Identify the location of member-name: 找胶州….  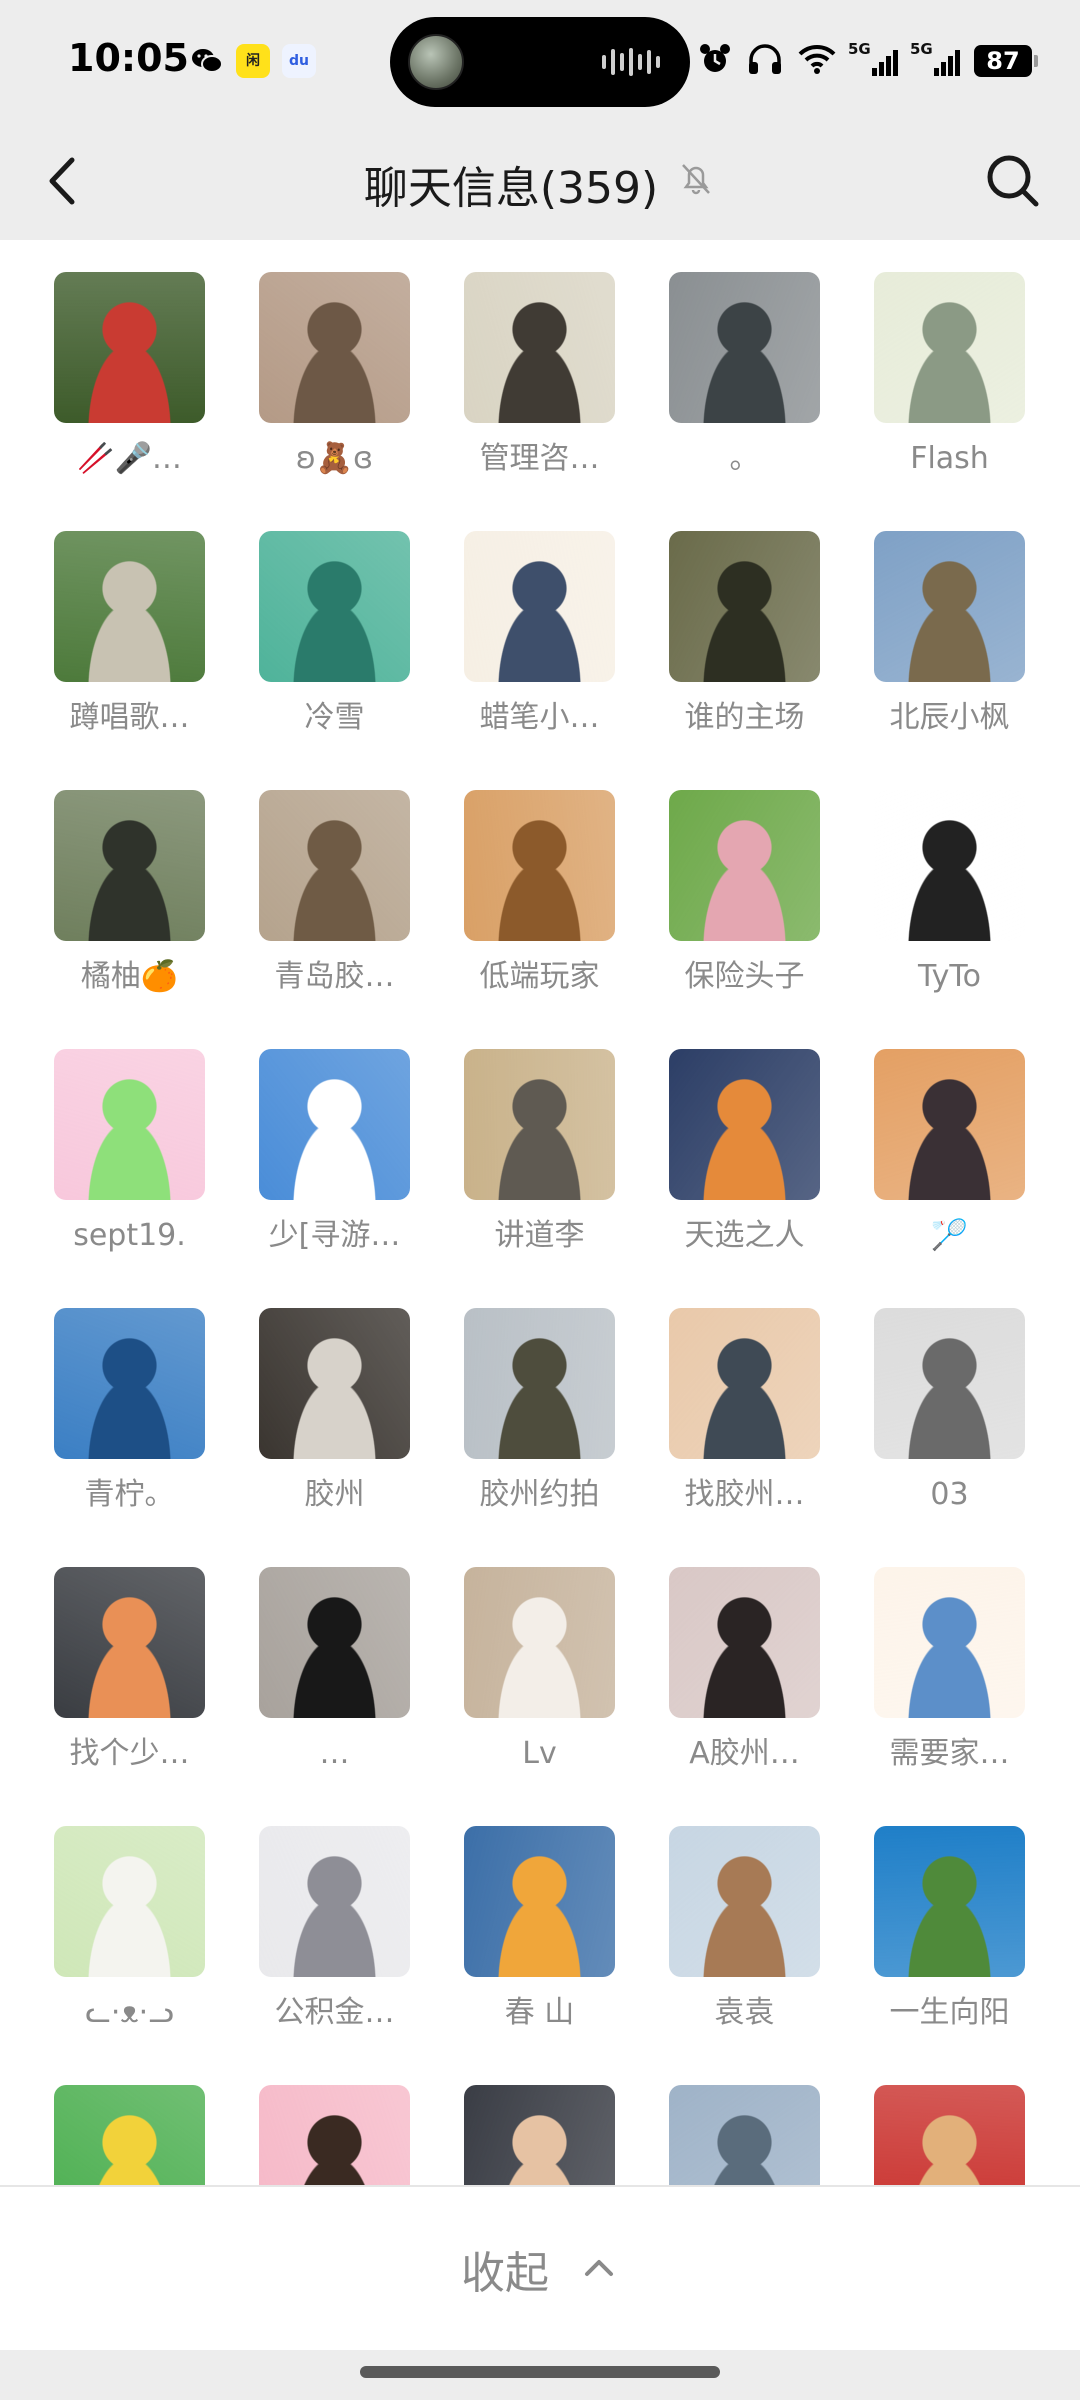
(744, 1494).